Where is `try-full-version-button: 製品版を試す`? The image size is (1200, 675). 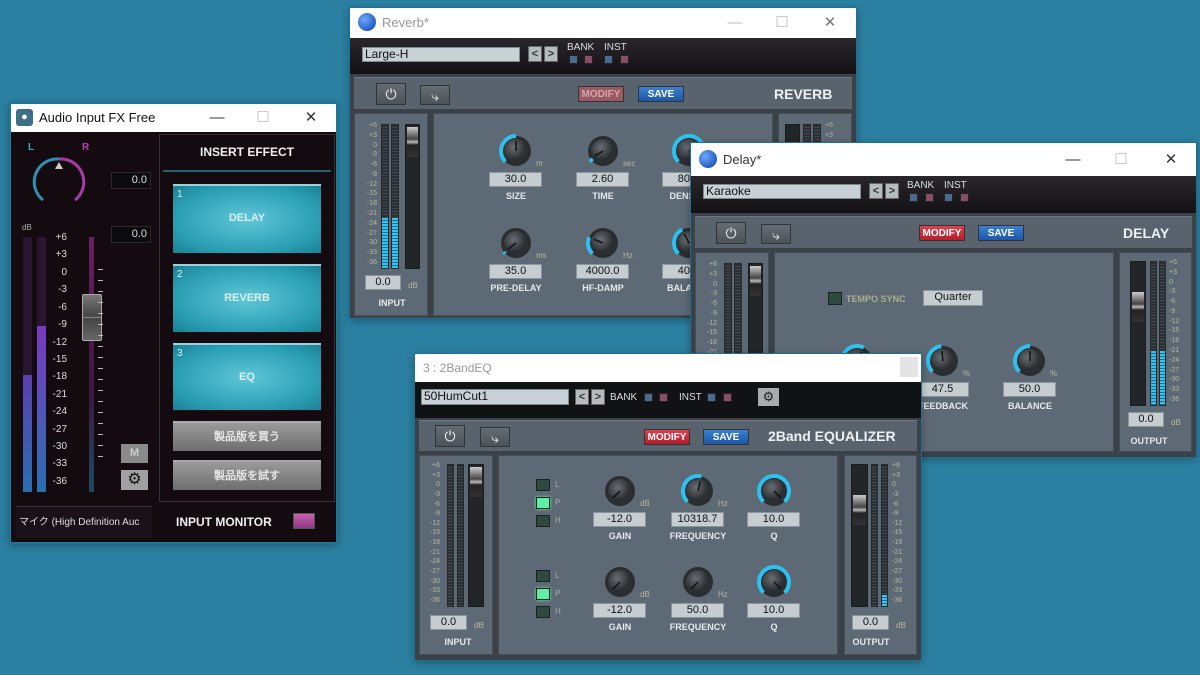 try-full-version-button: 製品版を試す is located at coordinates (247, 475).